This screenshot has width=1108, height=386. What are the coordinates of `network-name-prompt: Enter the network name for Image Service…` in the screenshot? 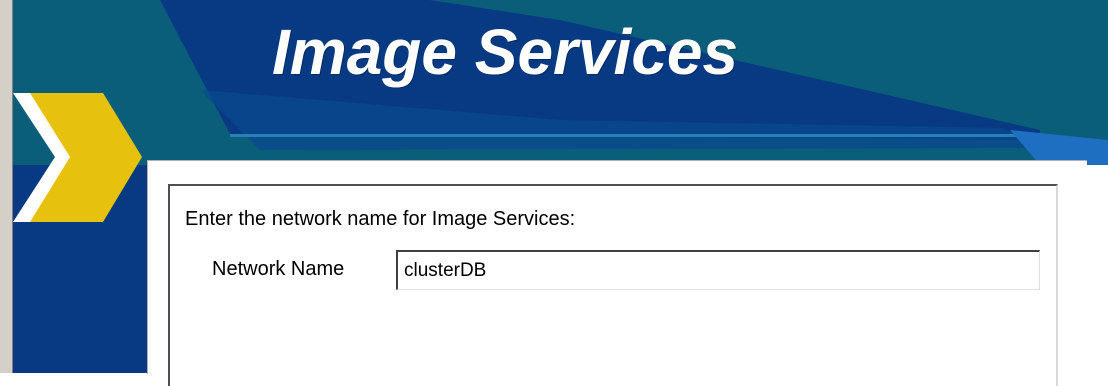 It's located at (380, 219).